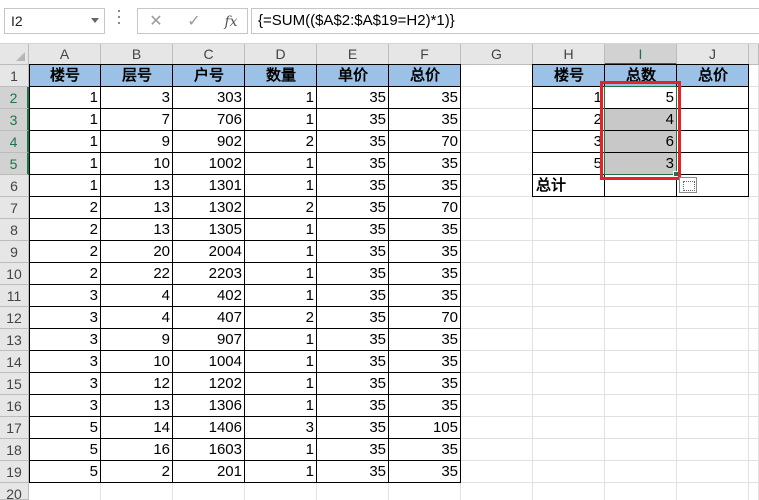  Describe the element at coordinates (713, 54) in the screenshot. I see `column-header-j: J` at that location.